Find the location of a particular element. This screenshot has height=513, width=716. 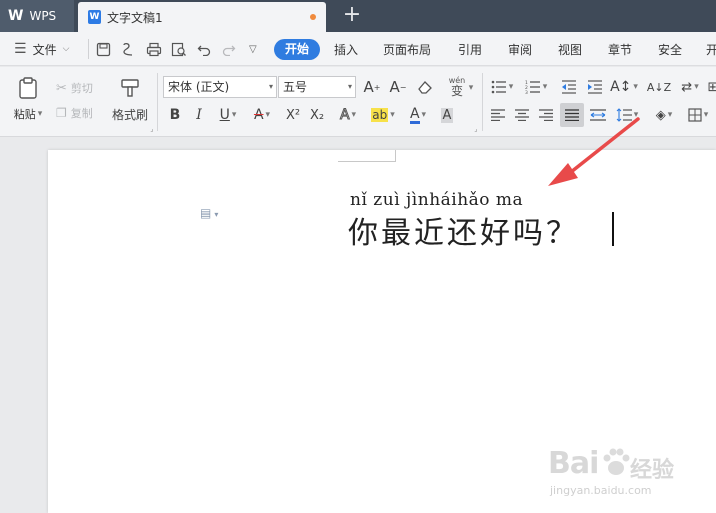

copy-button: ❐ 复制 is located at coordinates (80, 113).